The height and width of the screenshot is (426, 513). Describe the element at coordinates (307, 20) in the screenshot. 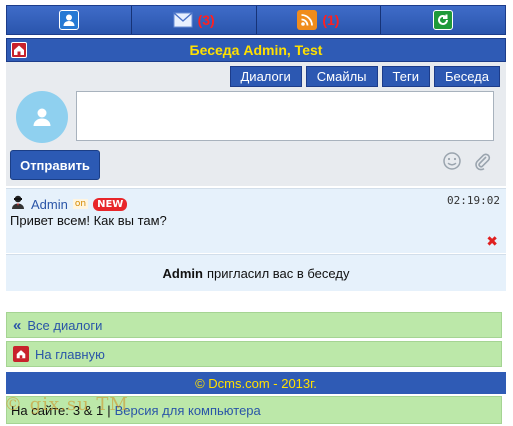

I see `rss-icon` at that location.